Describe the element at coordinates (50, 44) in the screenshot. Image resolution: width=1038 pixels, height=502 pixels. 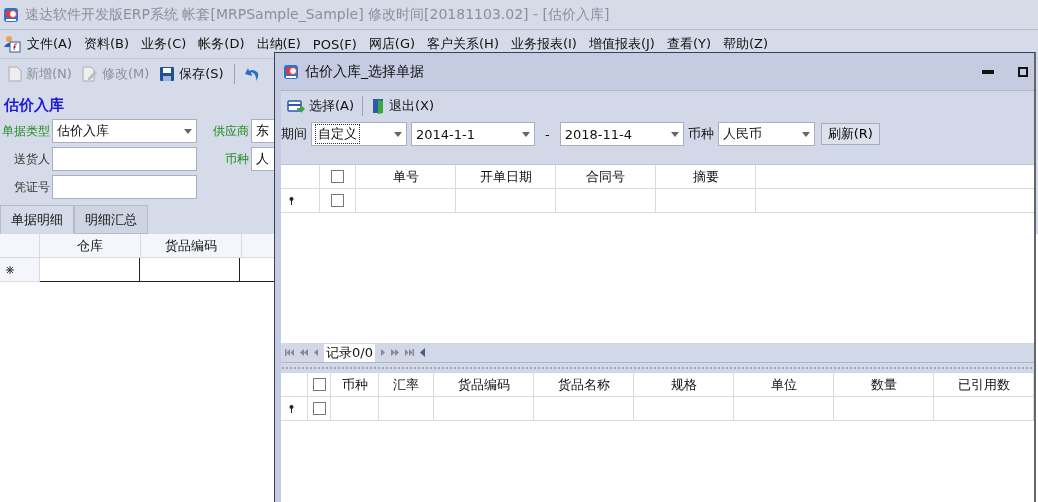
I see `menu-item: 文件(A)` at that location.